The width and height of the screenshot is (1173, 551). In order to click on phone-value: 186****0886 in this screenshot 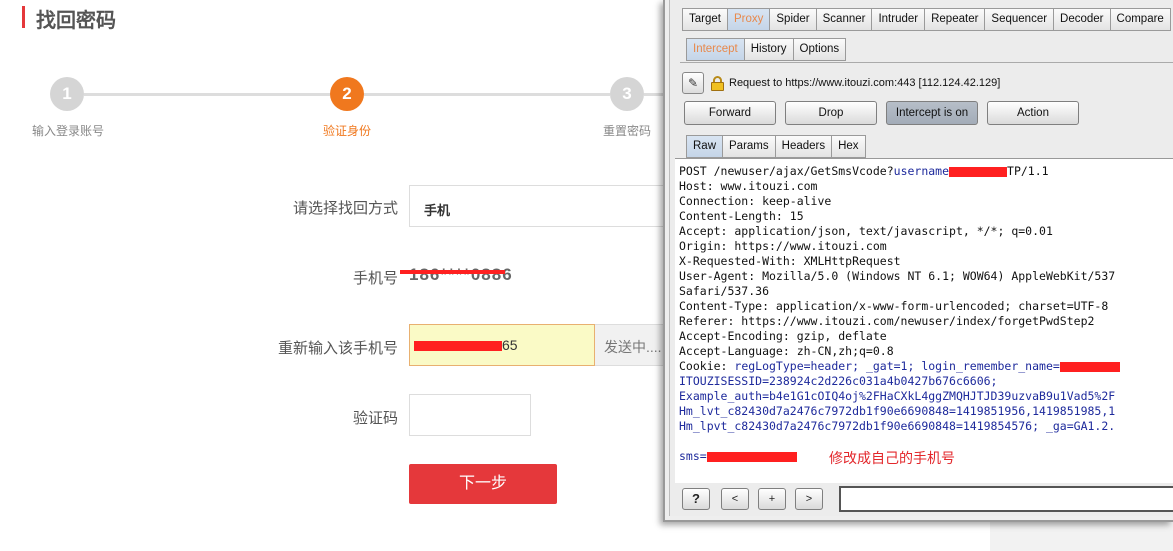, I will do `click(461, 274)`.